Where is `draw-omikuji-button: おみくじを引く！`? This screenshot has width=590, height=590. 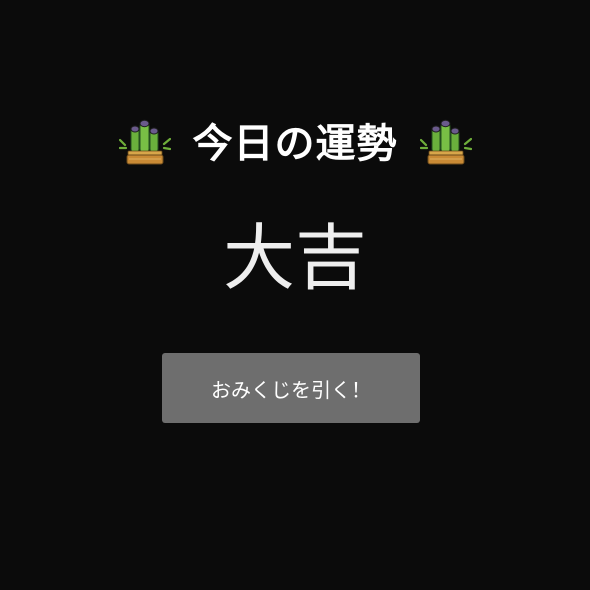
draw-omikuji-button: おみくじを引く！ is located at coordinates (291, 388).